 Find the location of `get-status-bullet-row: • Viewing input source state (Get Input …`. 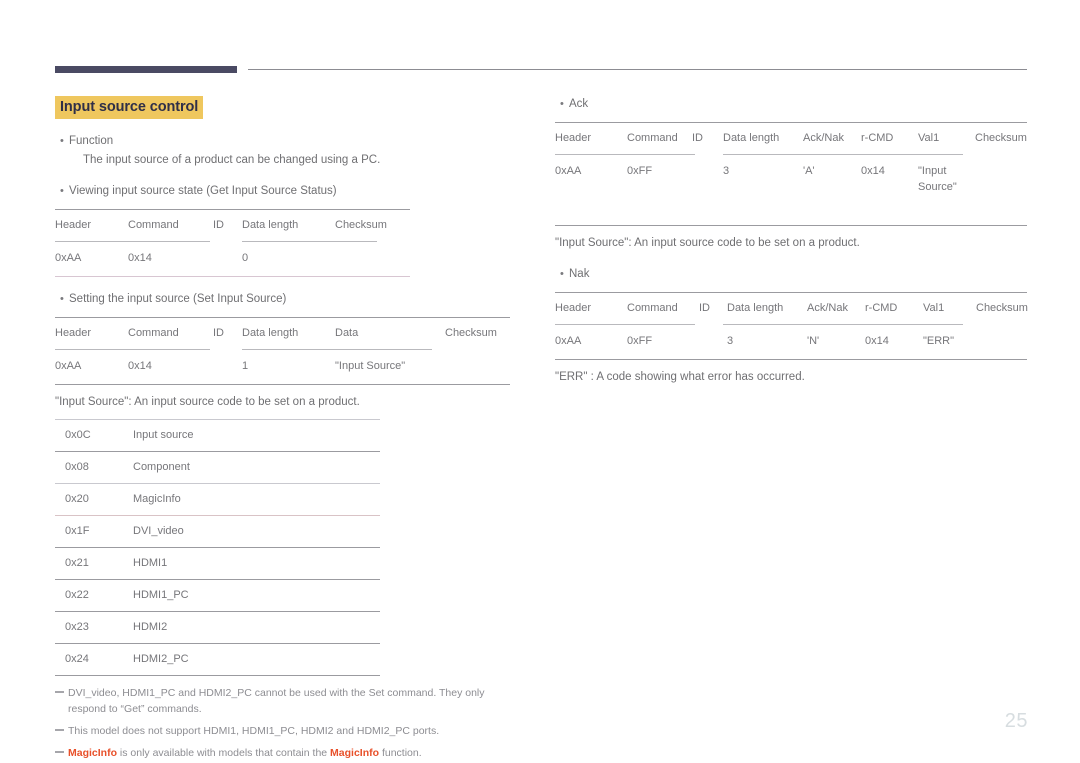

get-status-bullet-row: • Viewing input source state (Get Input … is located at coordinates (285, 191).